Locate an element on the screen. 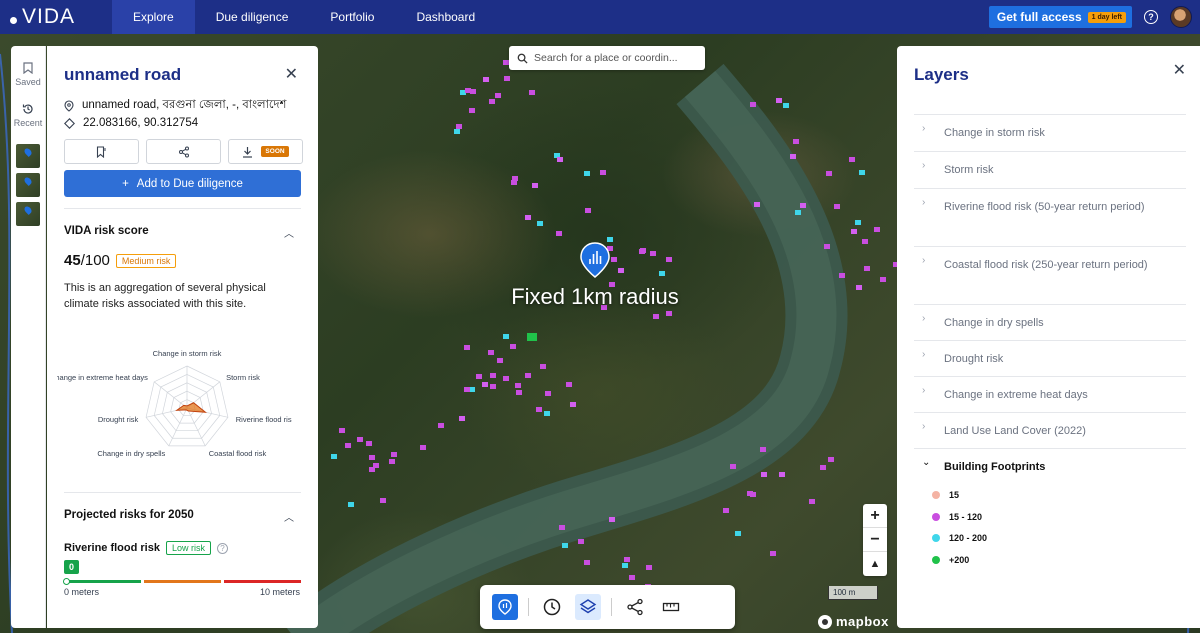 The height and width of the screenshot is (633, 1200). mapbox-attribution: mapbox is located at coordinates (853, 621).